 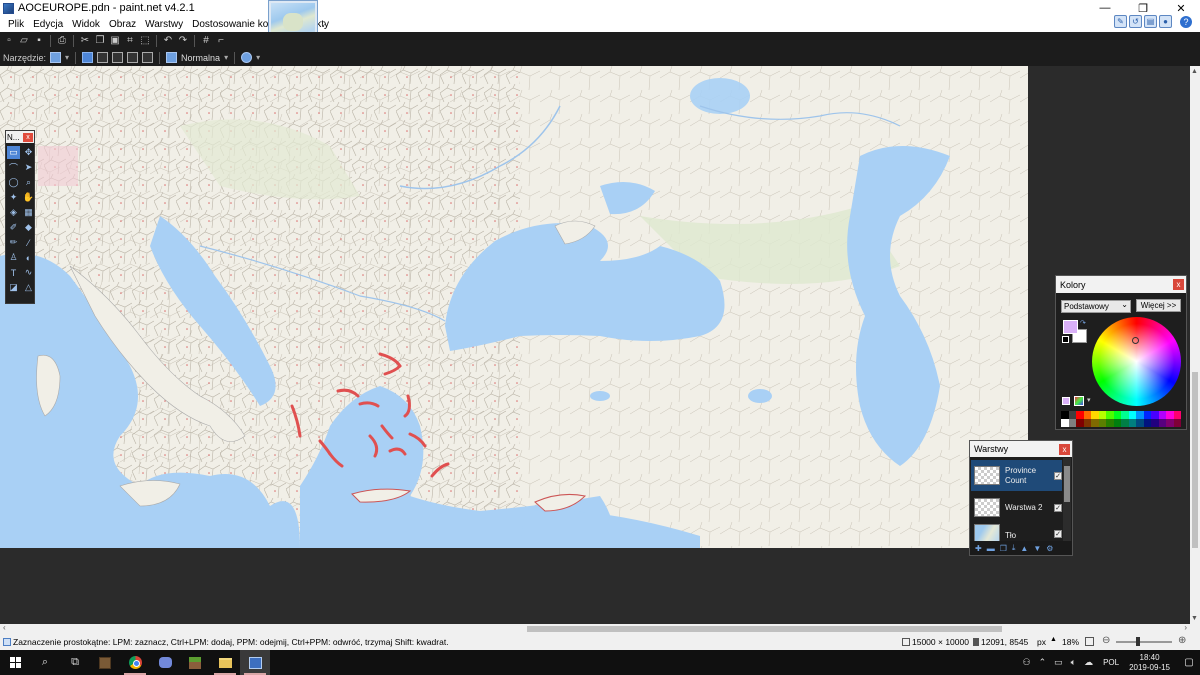 What do you see at coordinates (1065, 339) in the screenshot?
I see `reset-colors-icon` at bounding box center [1065, 339].